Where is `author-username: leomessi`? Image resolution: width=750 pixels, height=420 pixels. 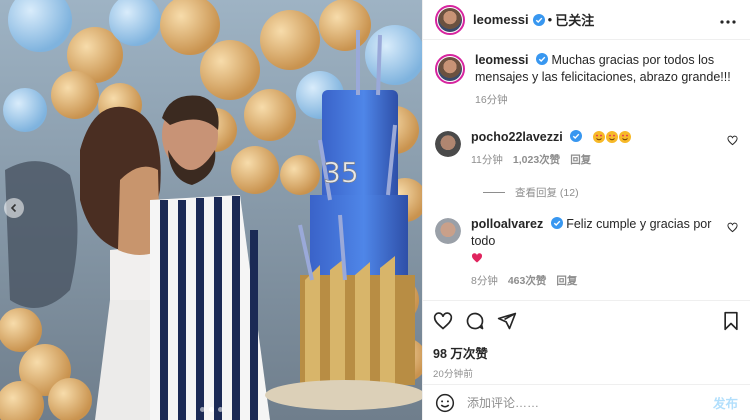
author-username: leomessi is located at coordinates (501, 19).